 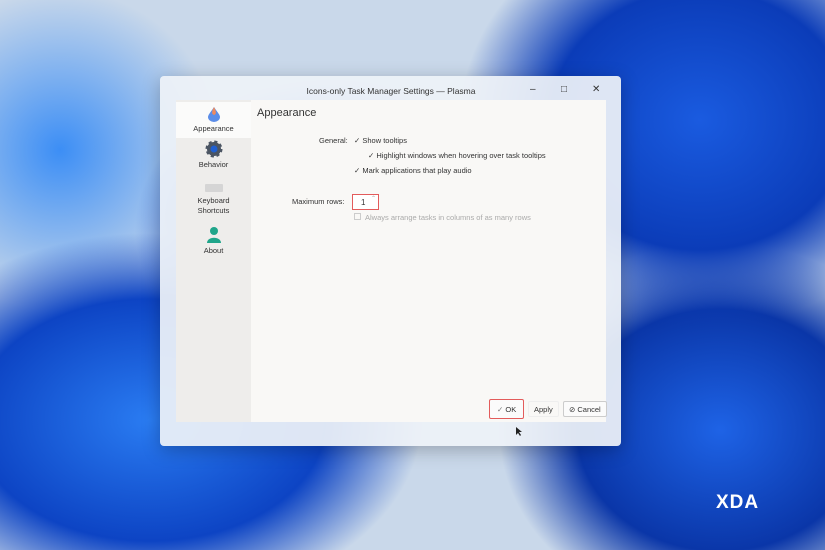 I want to click on checkbox-label: Show tooltips, so click(x=384, y=140).